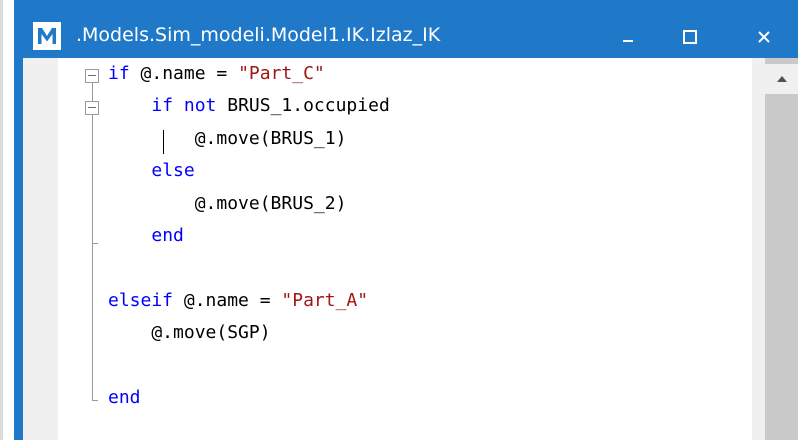 The height and width of the screenshot is (440, 798). I want to click on close-icon, so click(764, 37).